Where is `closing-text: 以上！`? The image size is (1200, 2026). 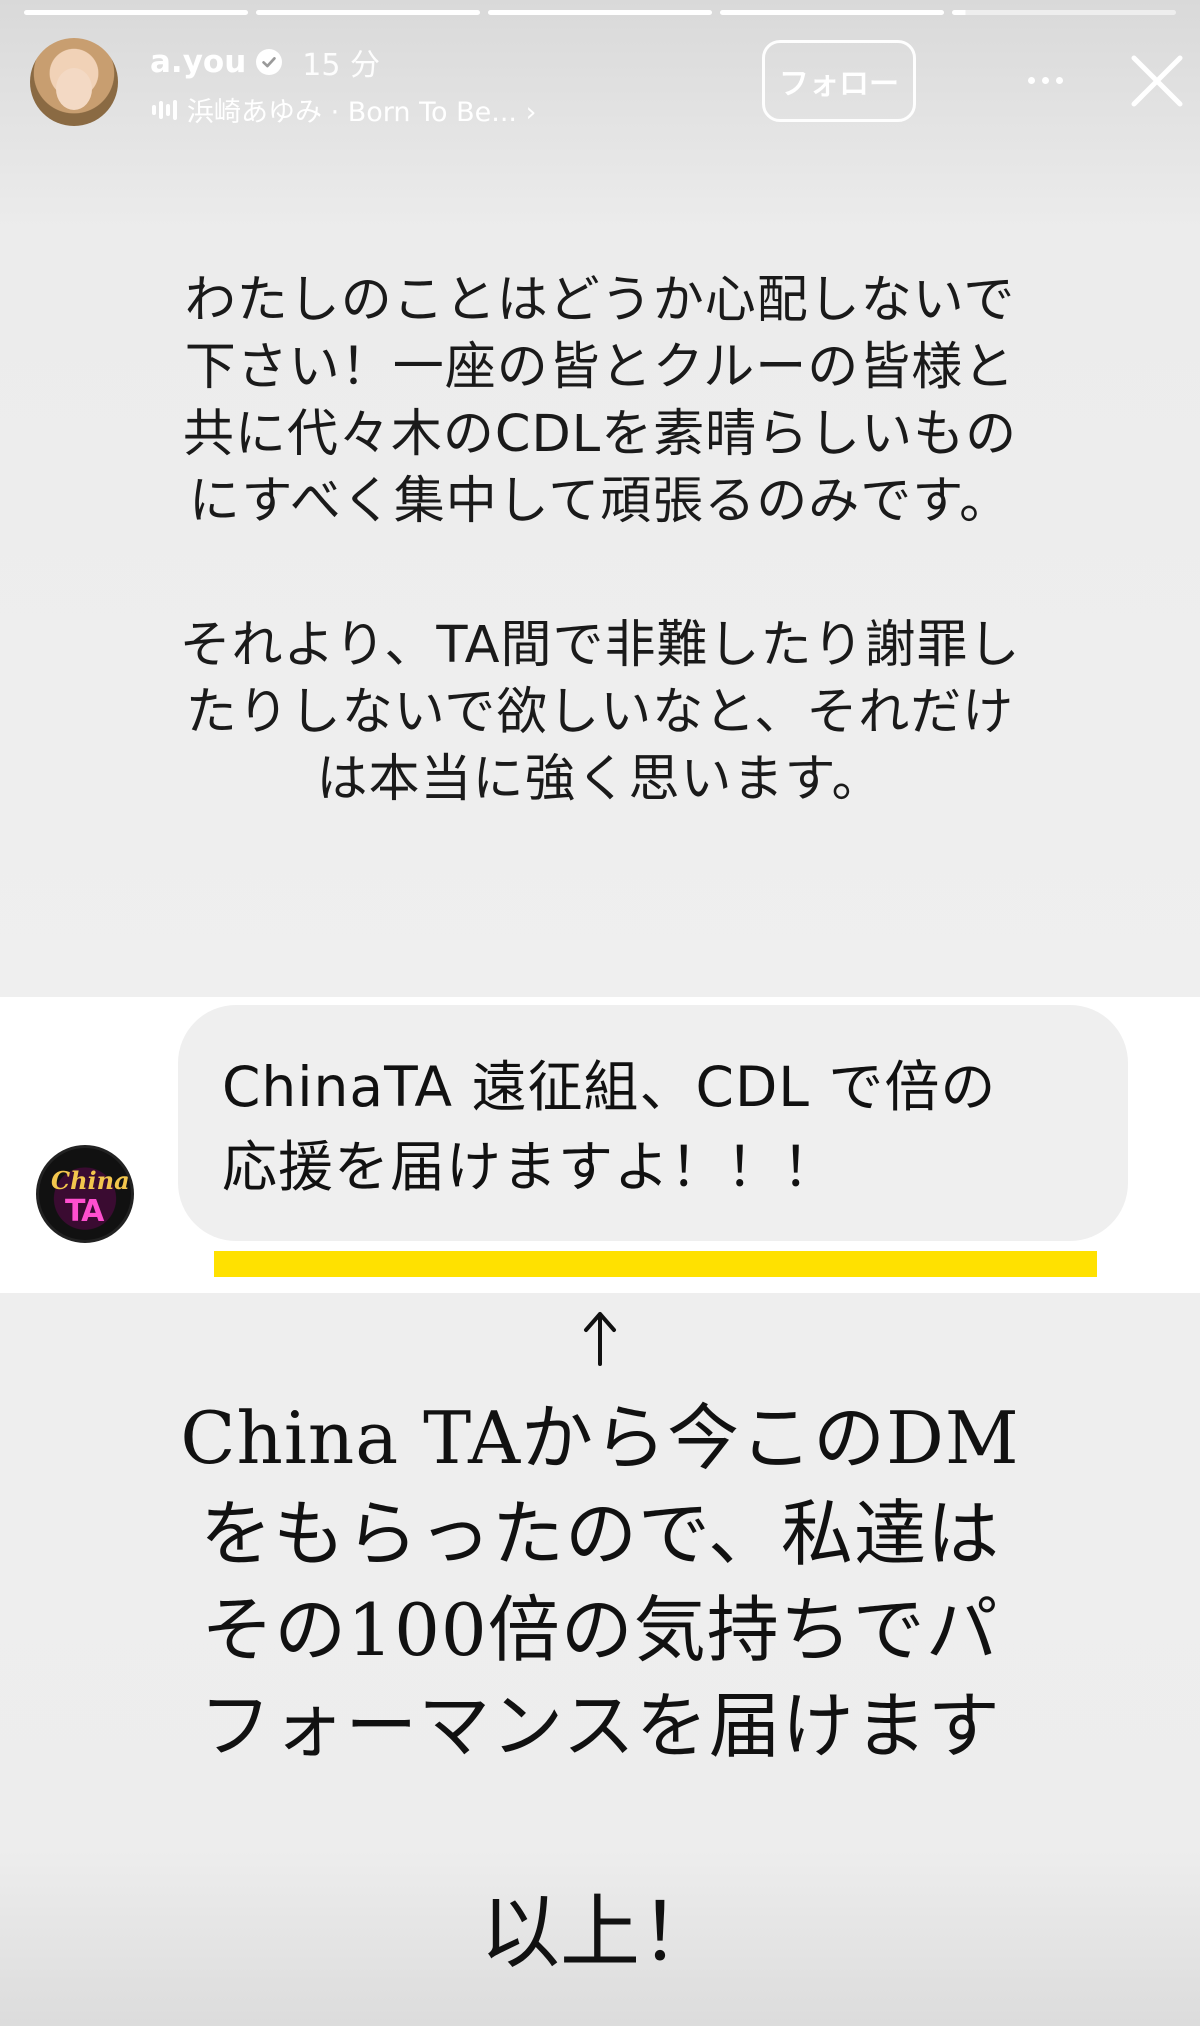 closing-text: 以上！ is located at coordinates (600, 1932).